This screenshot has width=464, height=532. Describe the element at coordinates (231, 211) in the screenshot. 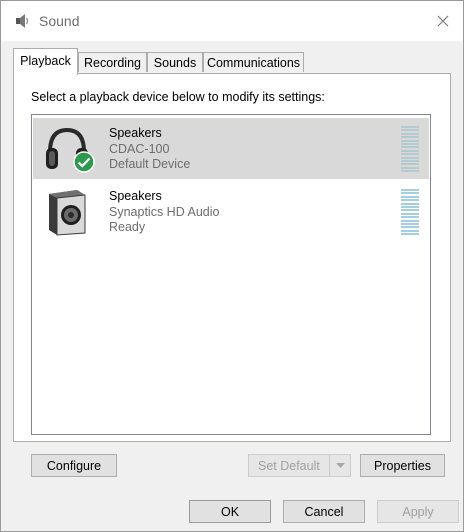

I see `device-item-synaptics: Speakers Synaptics HD Audio Ready` at that location.